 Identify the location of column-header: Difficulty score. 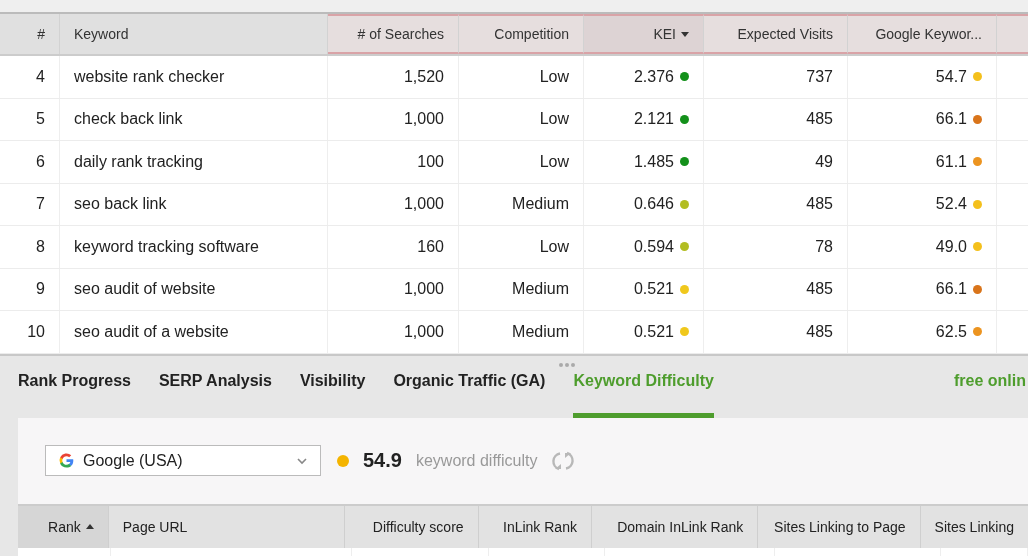
(411, 526).